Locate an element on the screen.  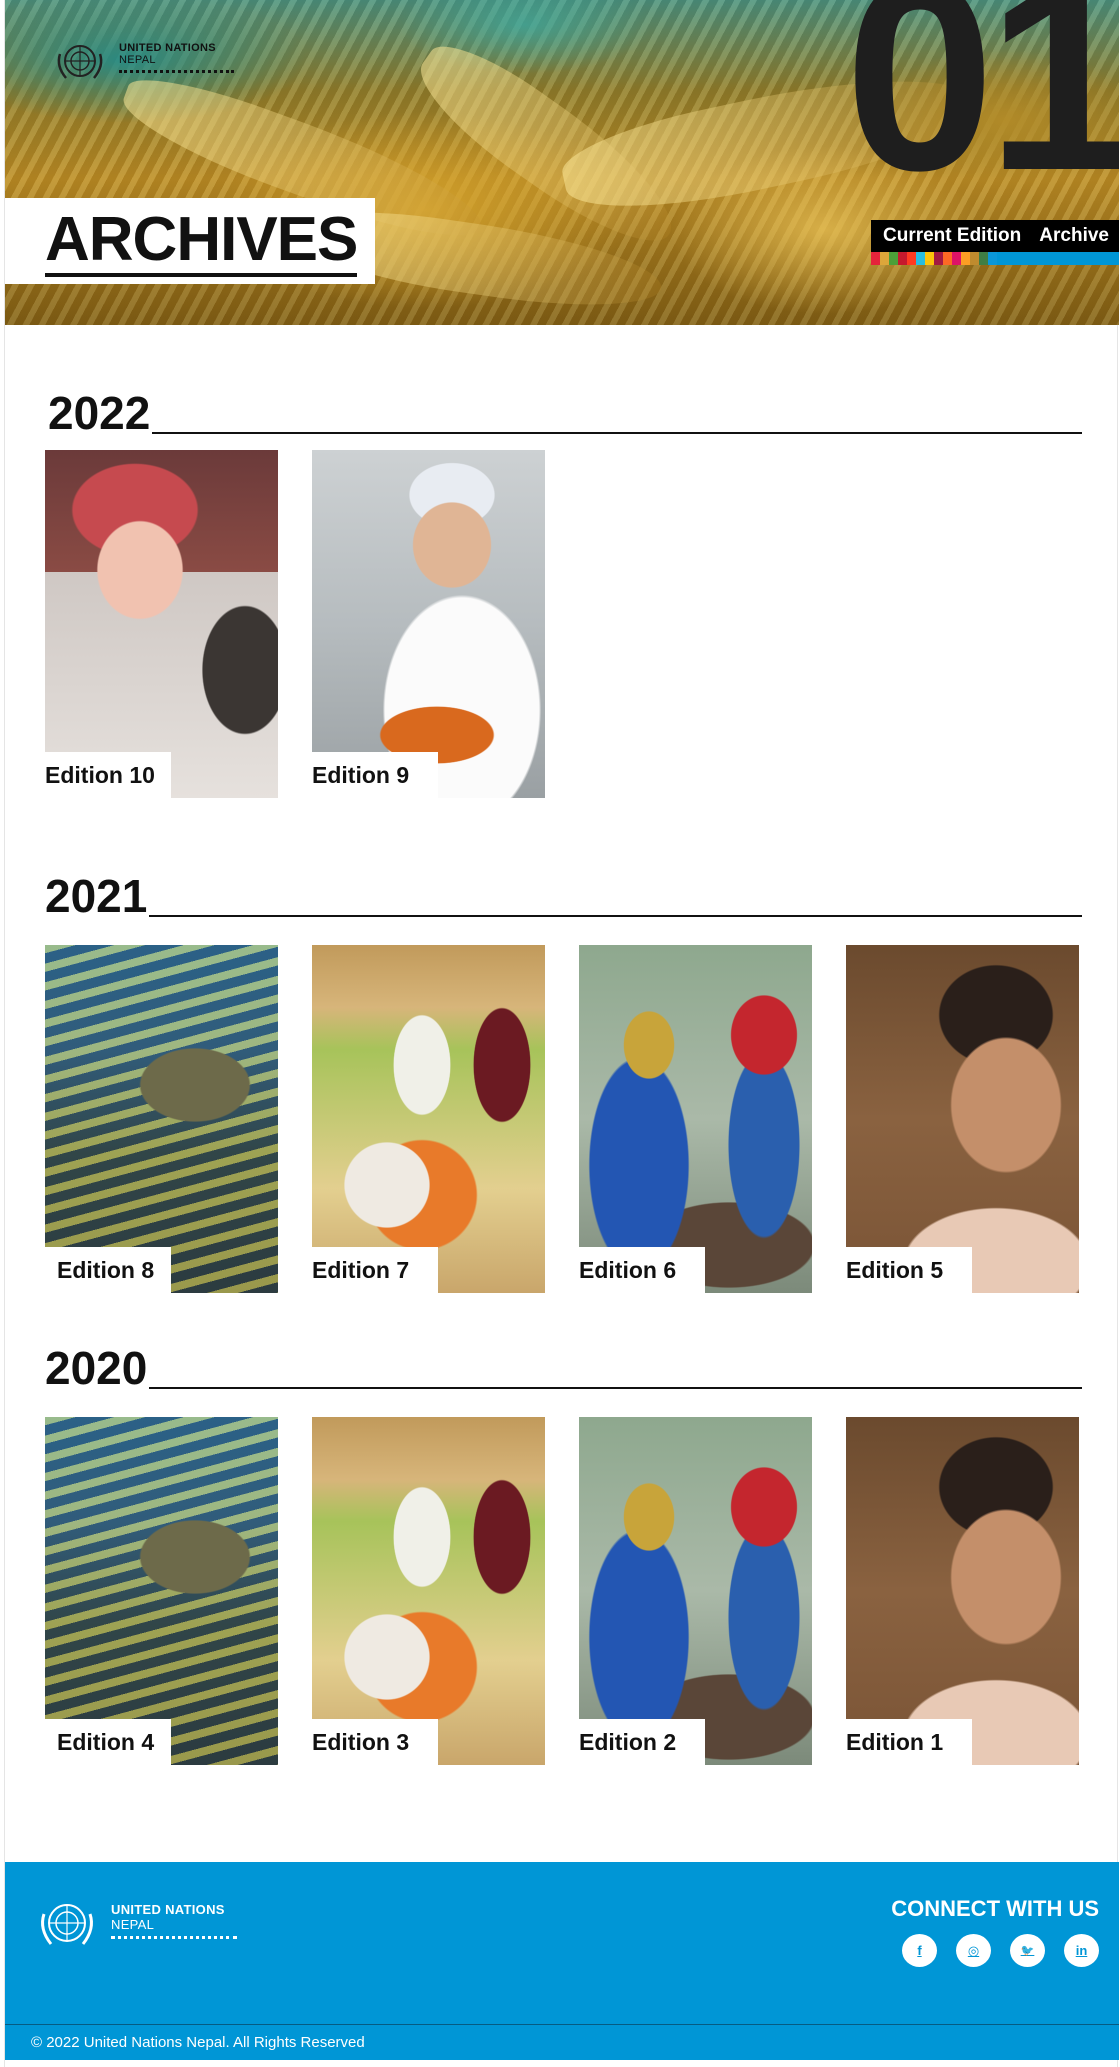
edition-label: Edition 4 is located at coordinates (108, 1742).